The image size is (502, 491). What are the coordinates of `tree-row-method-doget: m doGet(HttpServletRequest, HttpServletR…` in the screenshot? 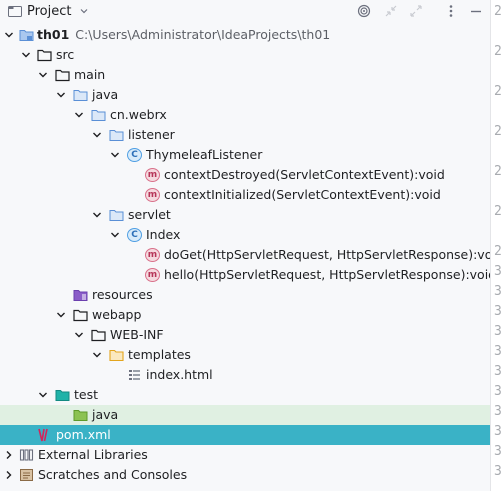 It's located at (251, 255).